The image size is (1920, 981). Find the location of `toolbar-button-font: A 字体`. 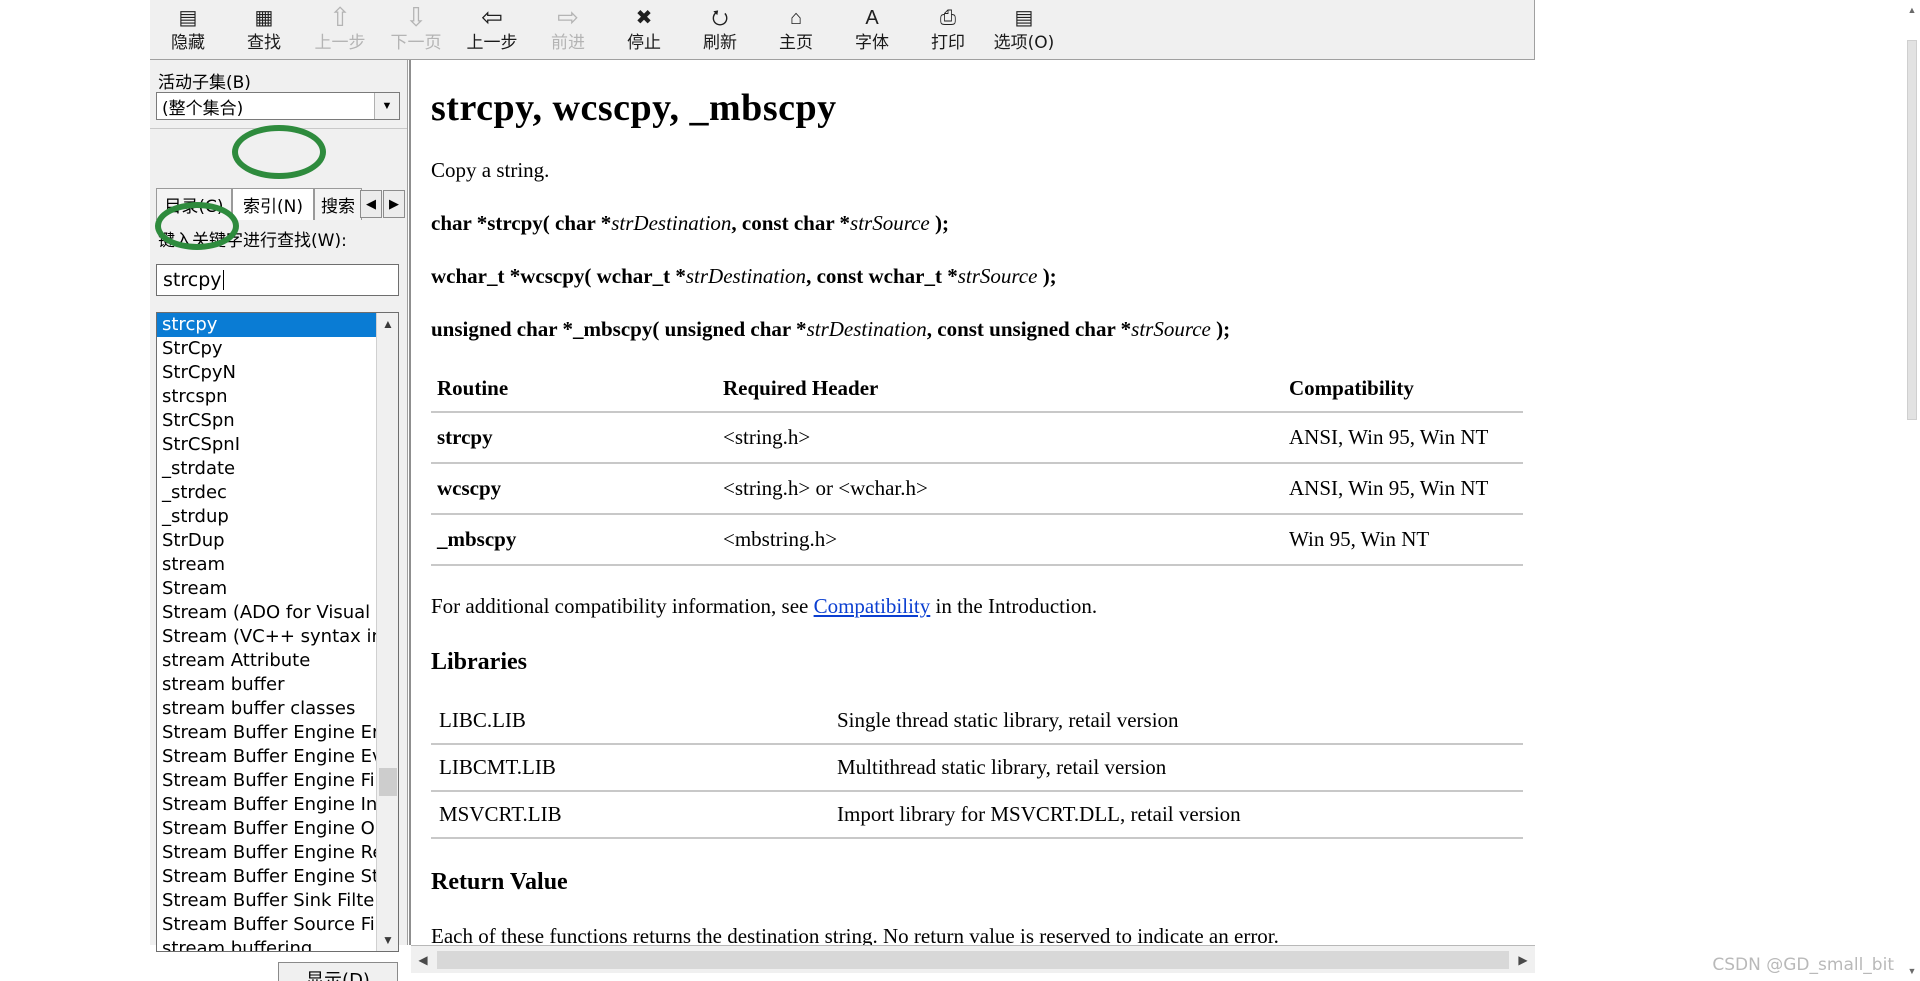

toolbar-button-font: A 字体 is located at coordinates (872, 31).